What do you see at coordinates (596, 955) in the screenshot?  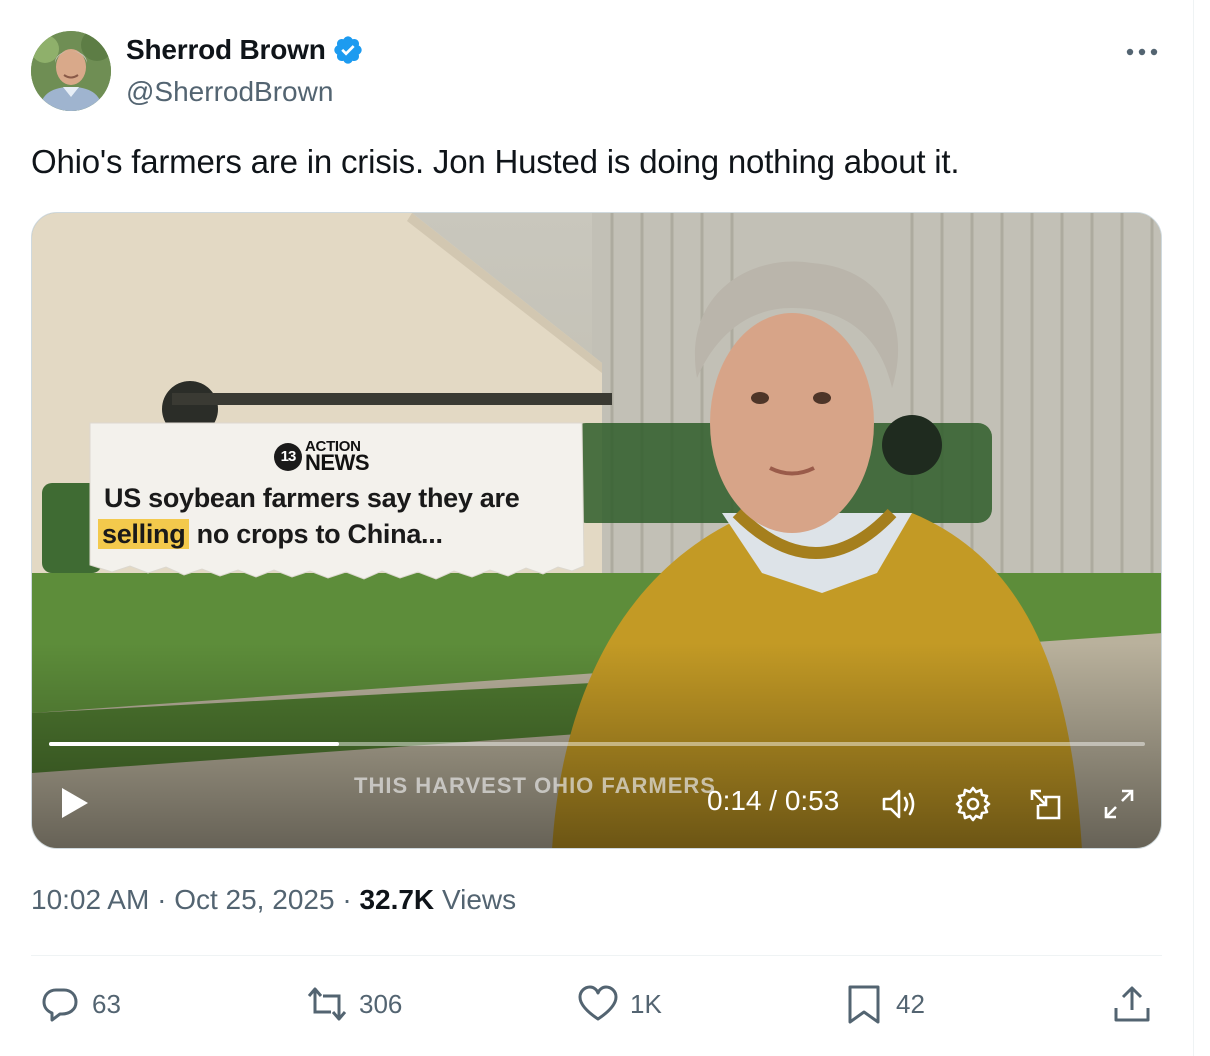 I see `divider` at bounding box center [596, 955].